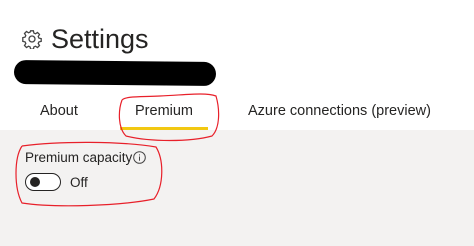 The image size is (474, 246). Describe the element at coordinates (100, 39) in the screenshot. I see `page-title: Settings` at that location.